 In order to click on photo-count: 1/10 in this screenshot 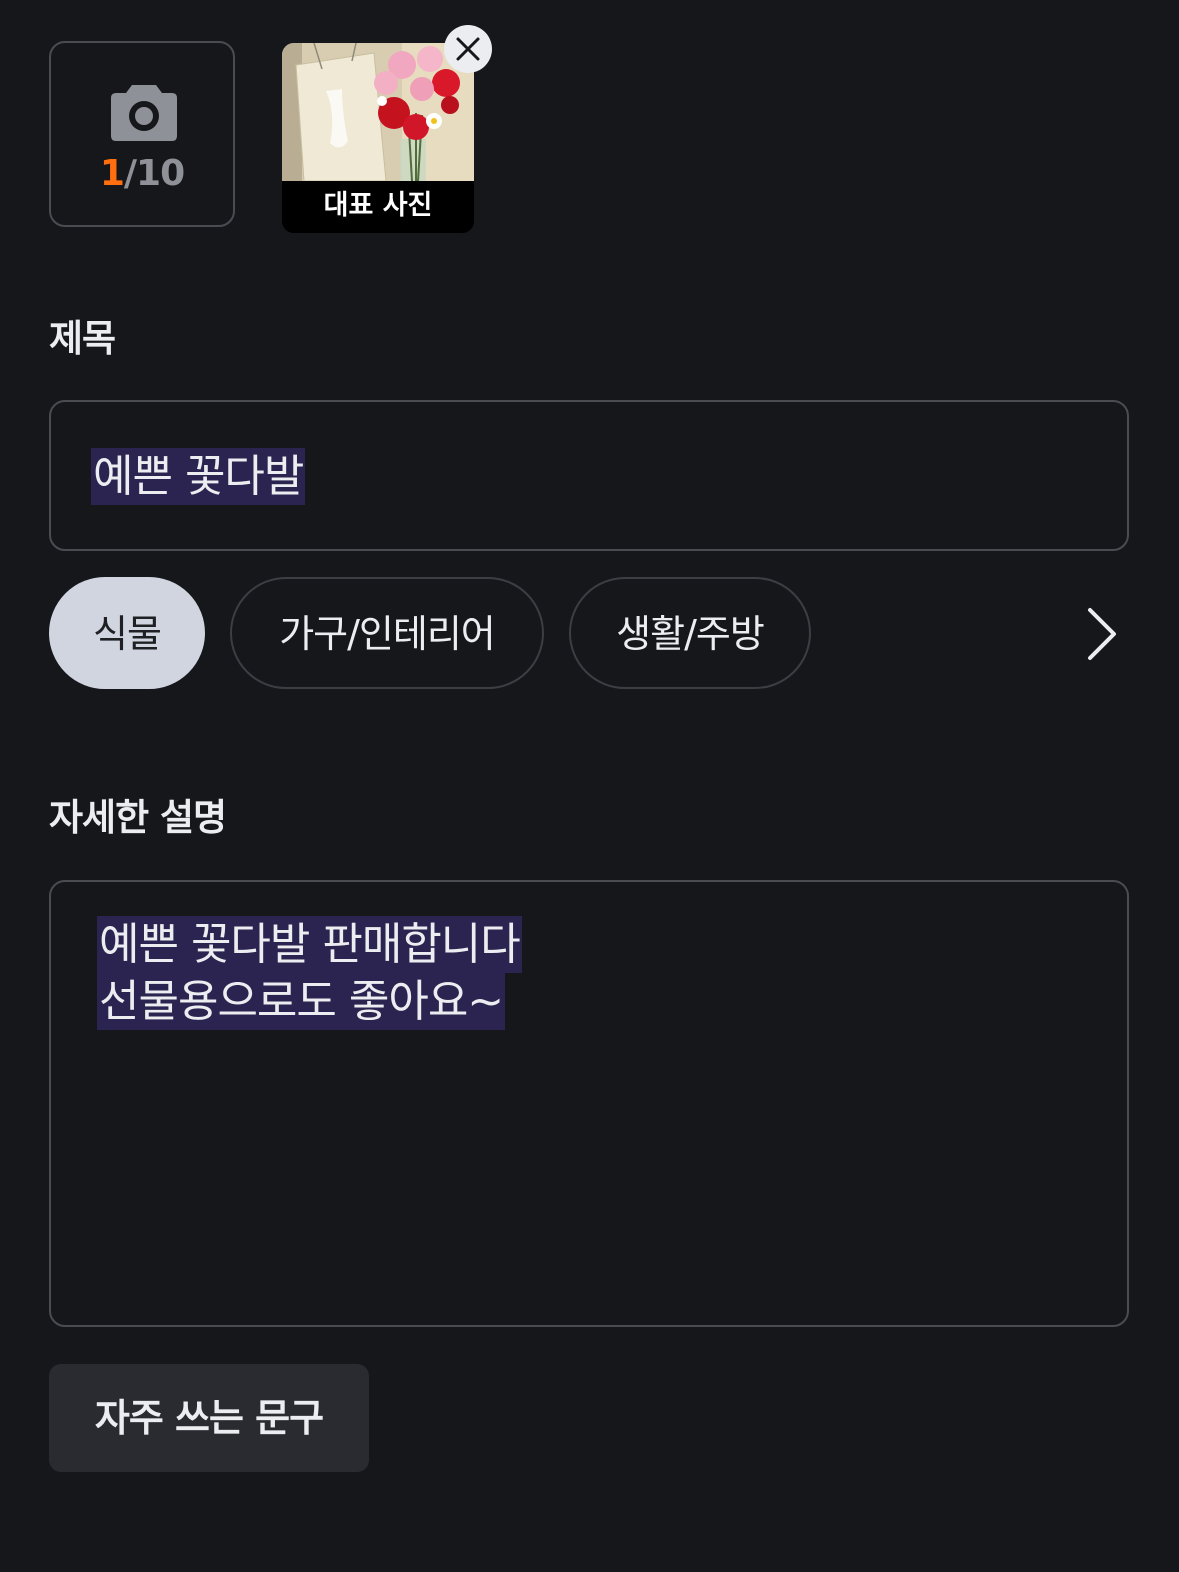, I will do `click(142, 173)`.